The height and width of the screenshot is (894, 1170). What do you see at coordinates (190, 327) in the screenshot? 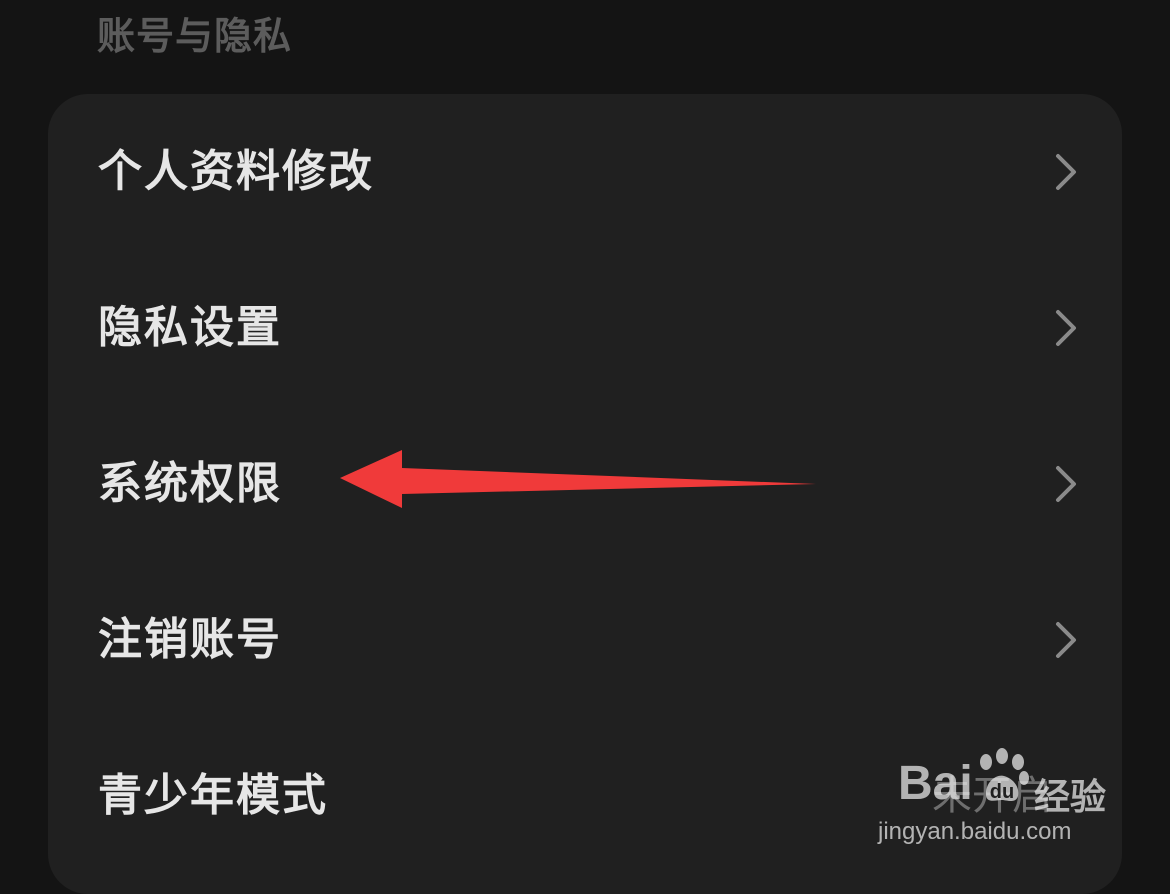
I see `settings-item-label: 隐私设置` at bounding box center [190, 327].